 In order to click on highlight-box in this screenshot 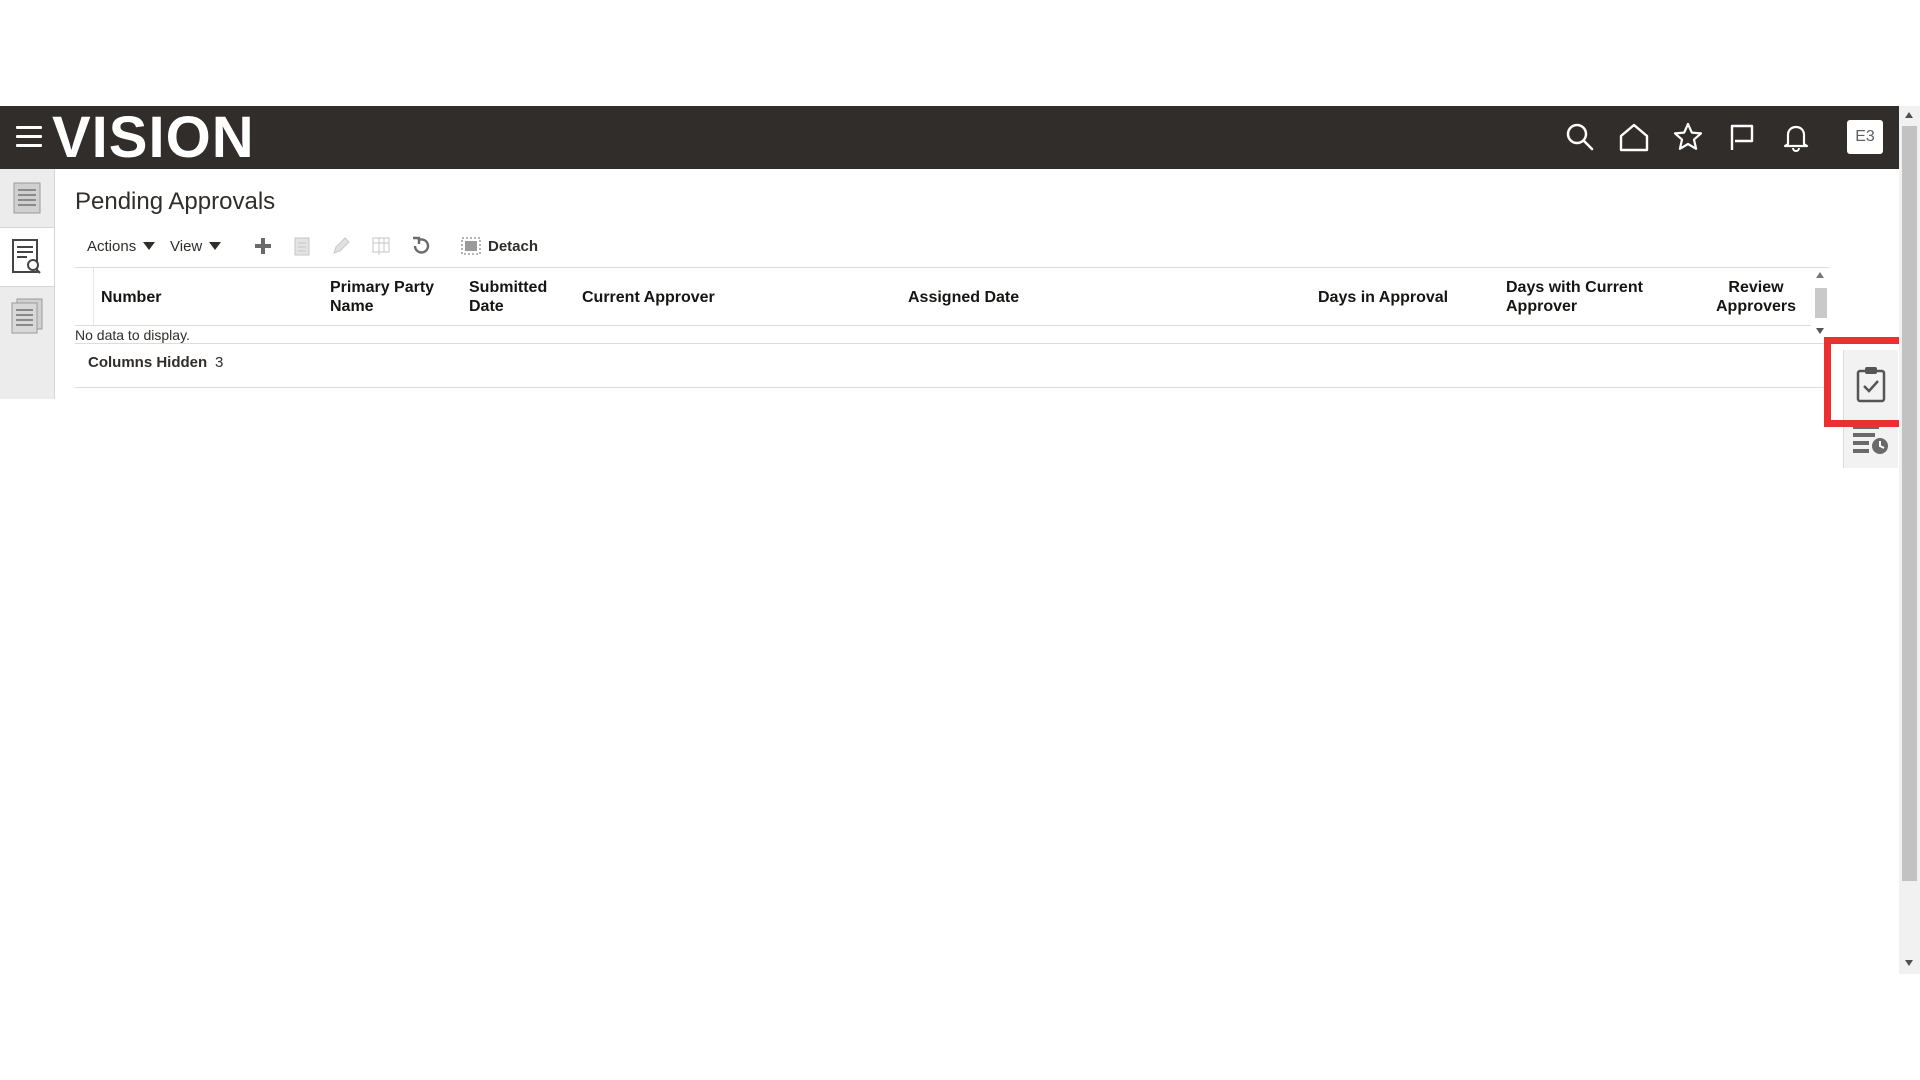, I will do `click(1867, 382)`.